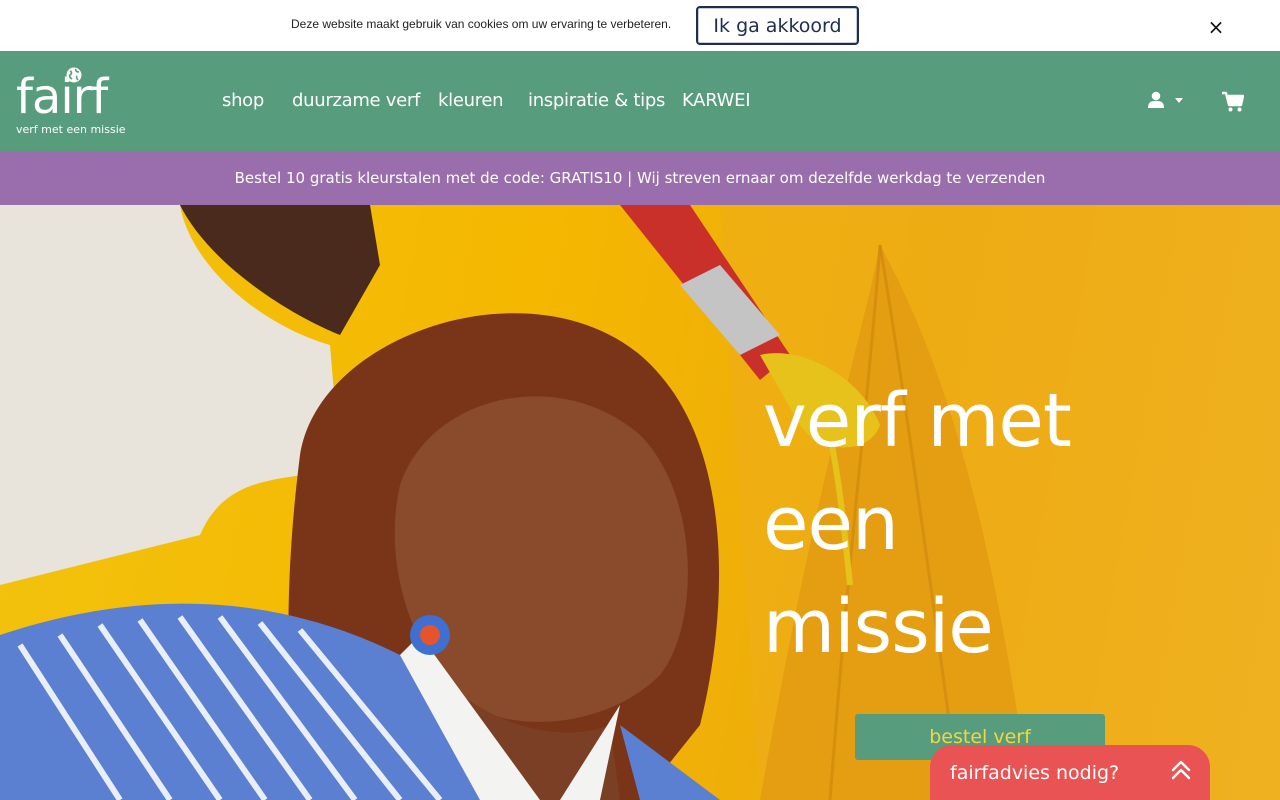 Image resolution: width=1280 pixels, height=800 pixels. I want to click on double-chevron-up-icon, so click(1181, 770).